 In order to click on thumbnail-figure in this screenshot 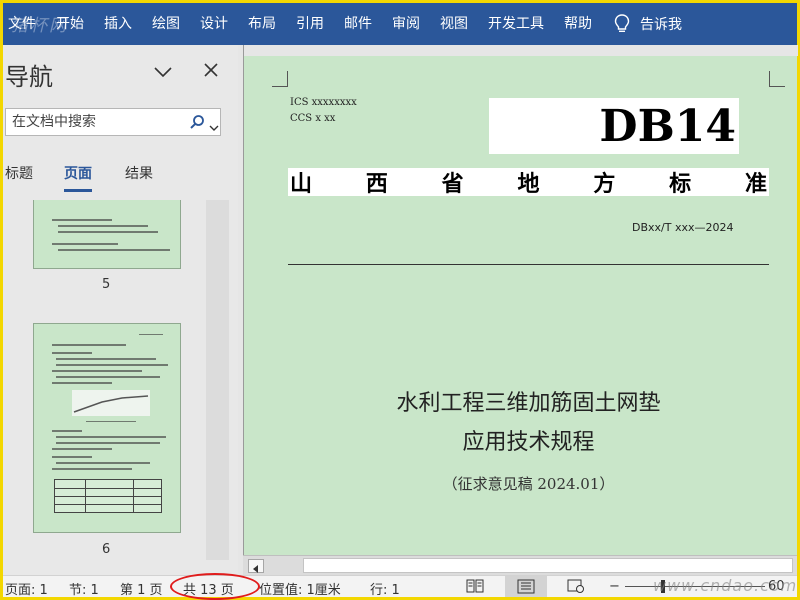, I will do `click(111, 403)`.